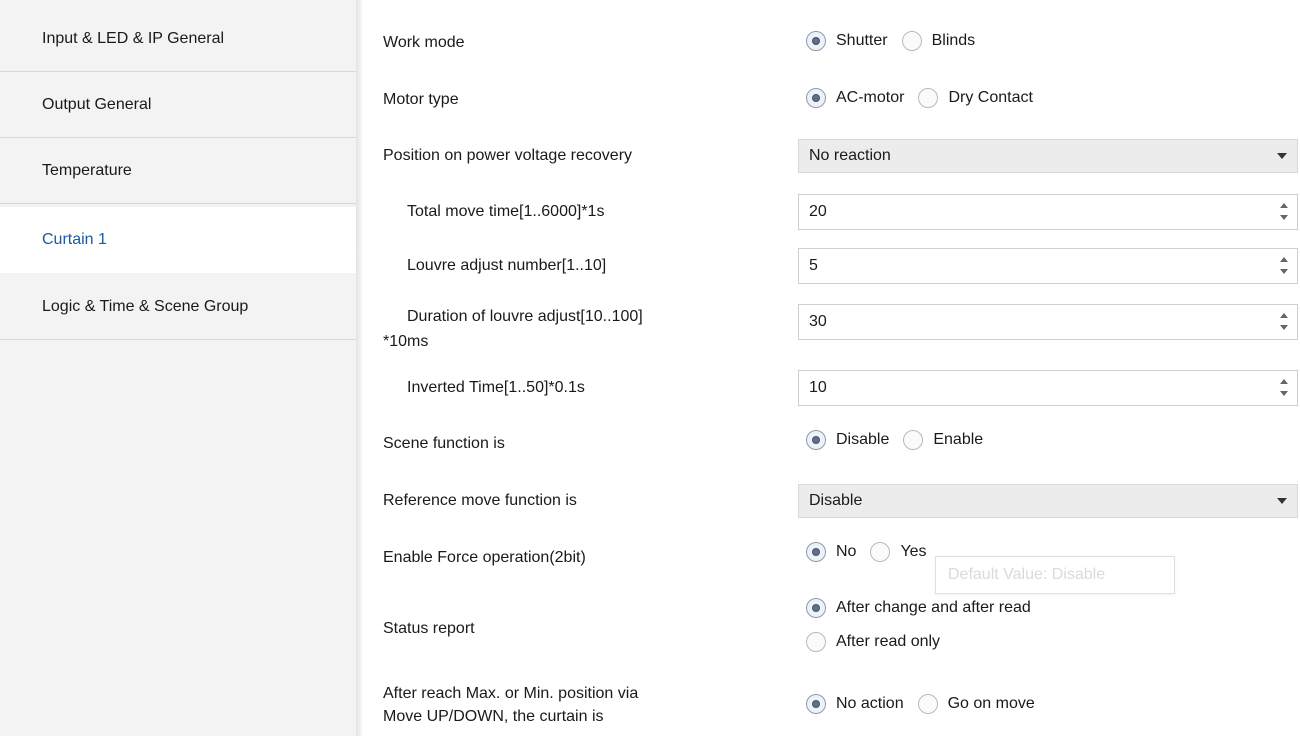 This screenshot has width=1300, height=736. Describe the element at coordinates (1055, 575) in the screenshot. I see `default-value-tooltip: Default Value: Disable` at that location.